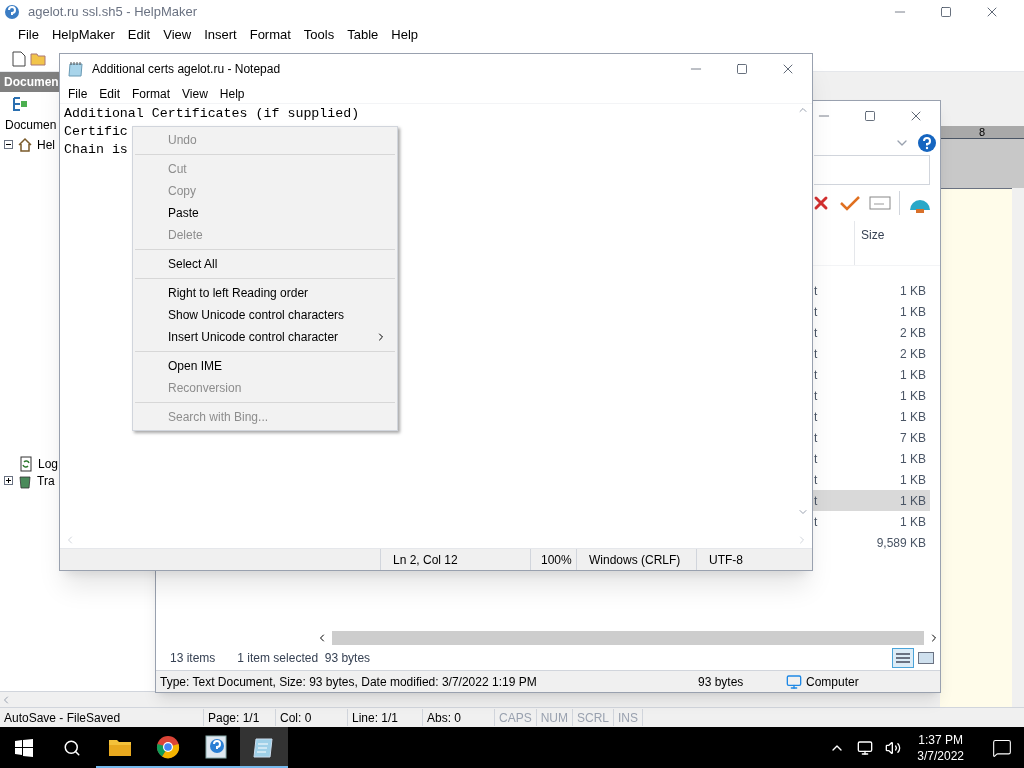 Image resolution: width=1024 pixels, height=768 pixels. Describe the element at coordinates (168, 746) in the screenshot. I see `chrome-icon` at that location.